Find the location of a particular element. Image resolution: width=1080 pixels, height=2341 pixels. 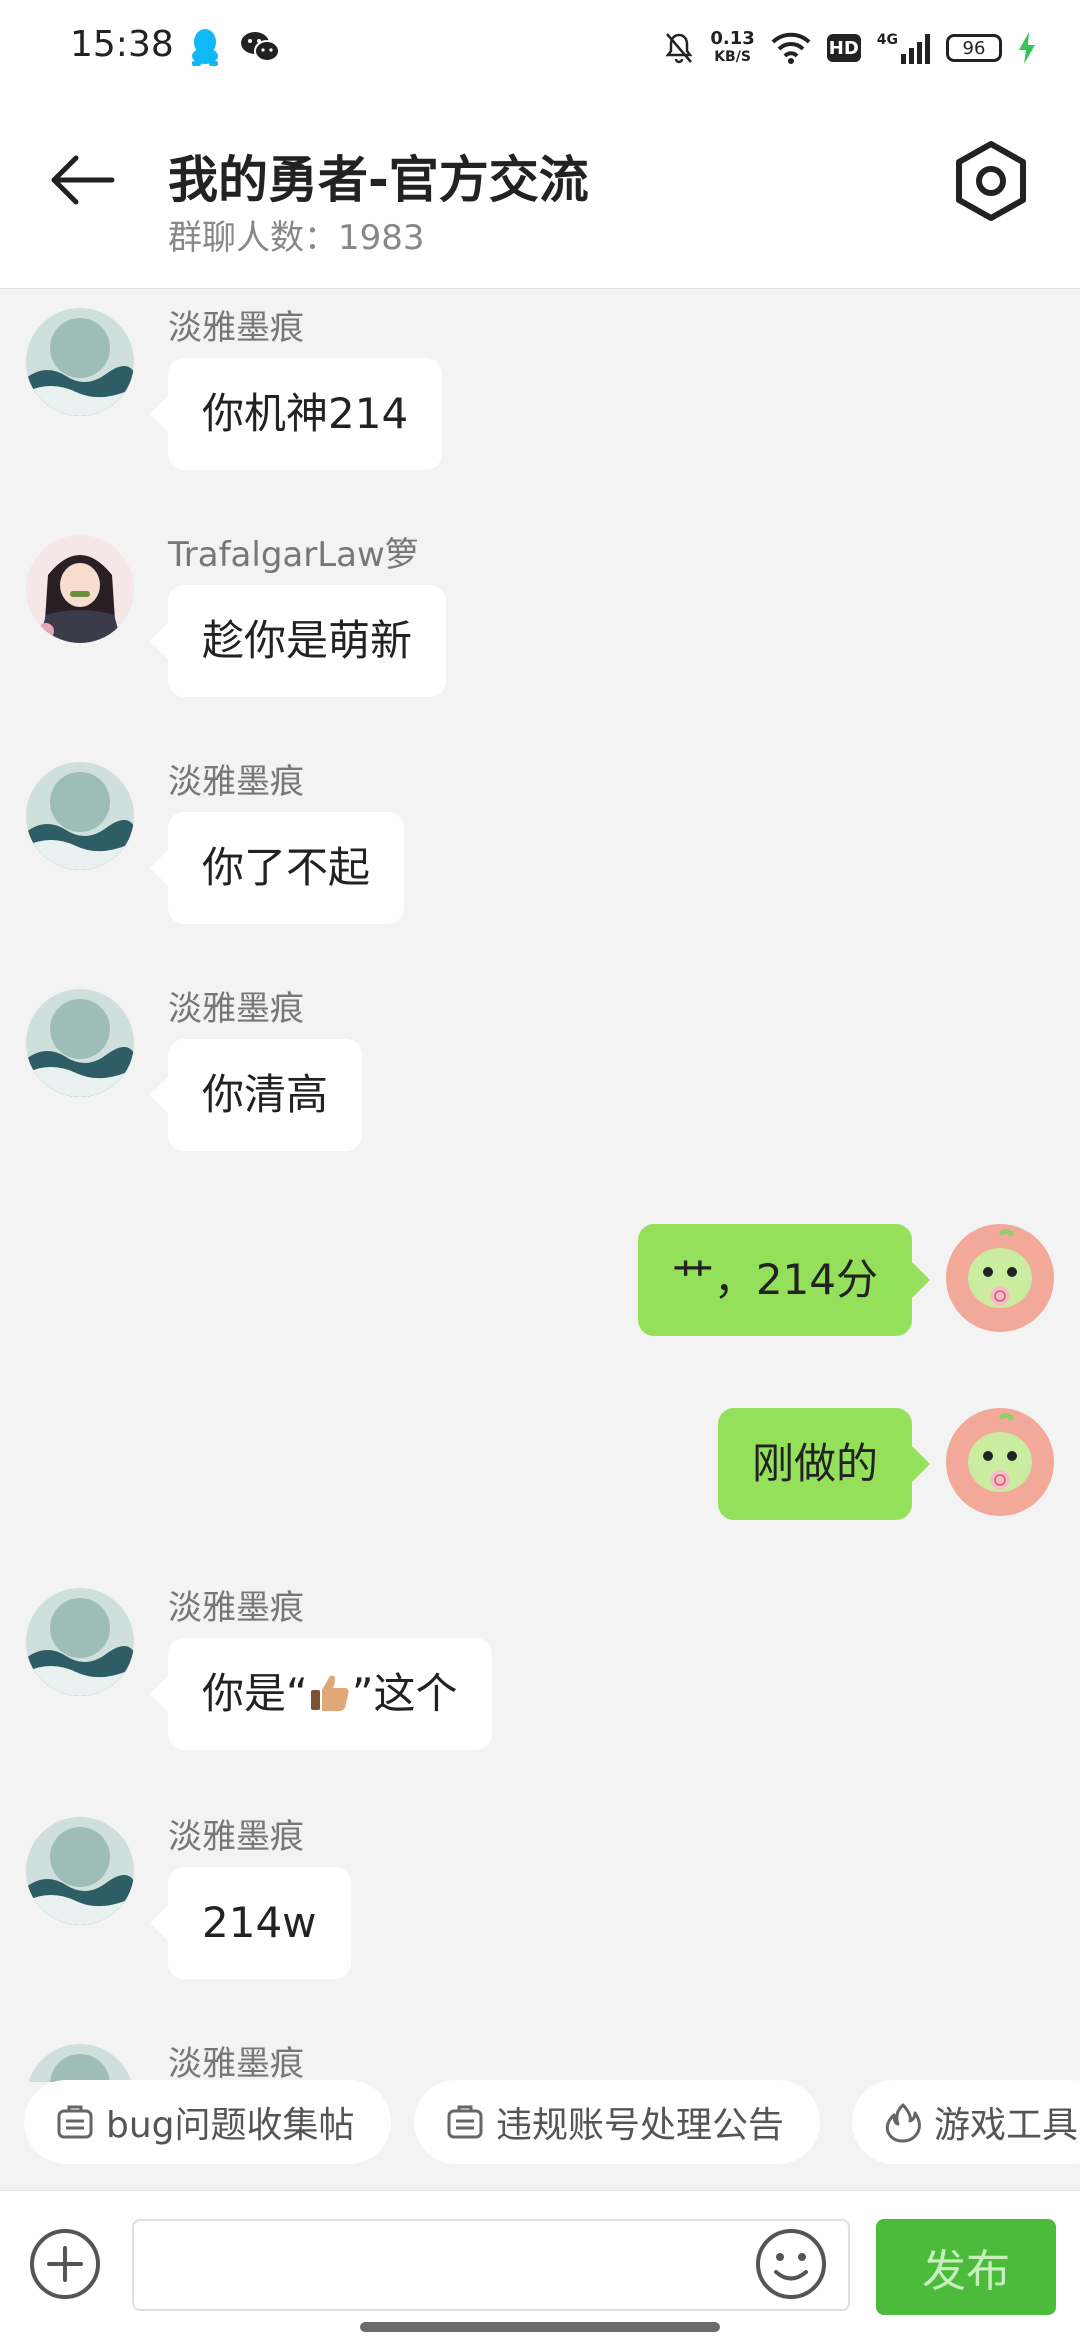

home-indicator is located at coordinates (540, 2327).